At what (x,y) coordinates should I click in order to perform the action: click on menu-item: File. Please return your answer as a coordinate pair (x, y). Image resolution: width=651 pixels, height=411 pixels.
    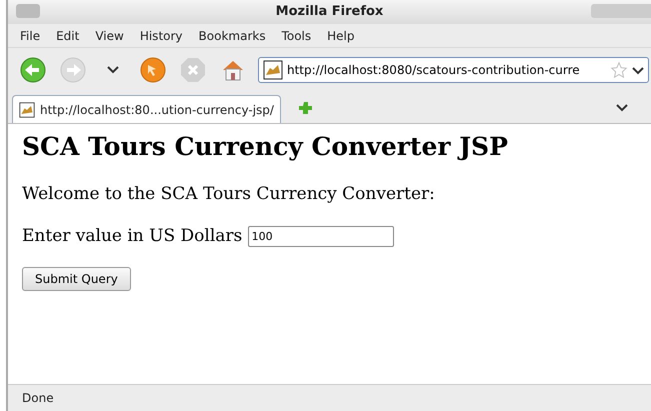
    Looking at the image, I should click on (30, 35).